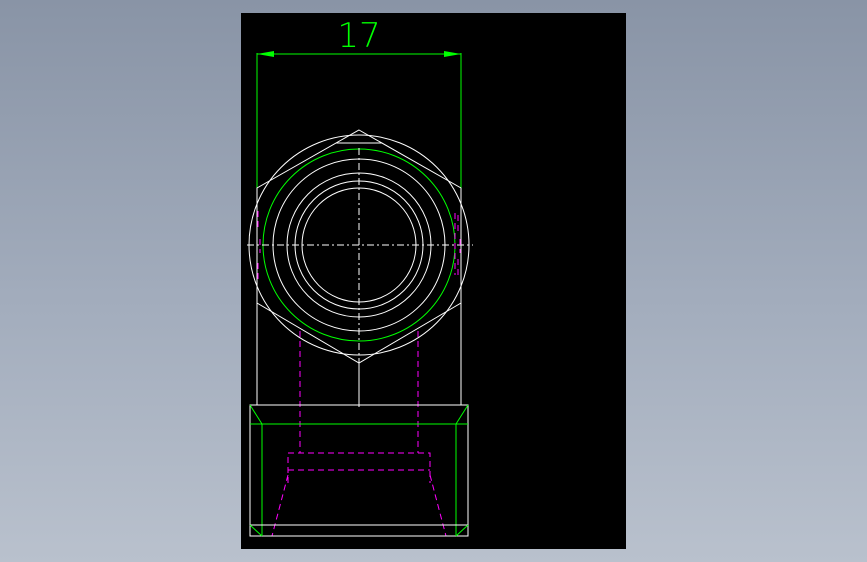  I want to click on hidden-taper-right, so click(438, 505).